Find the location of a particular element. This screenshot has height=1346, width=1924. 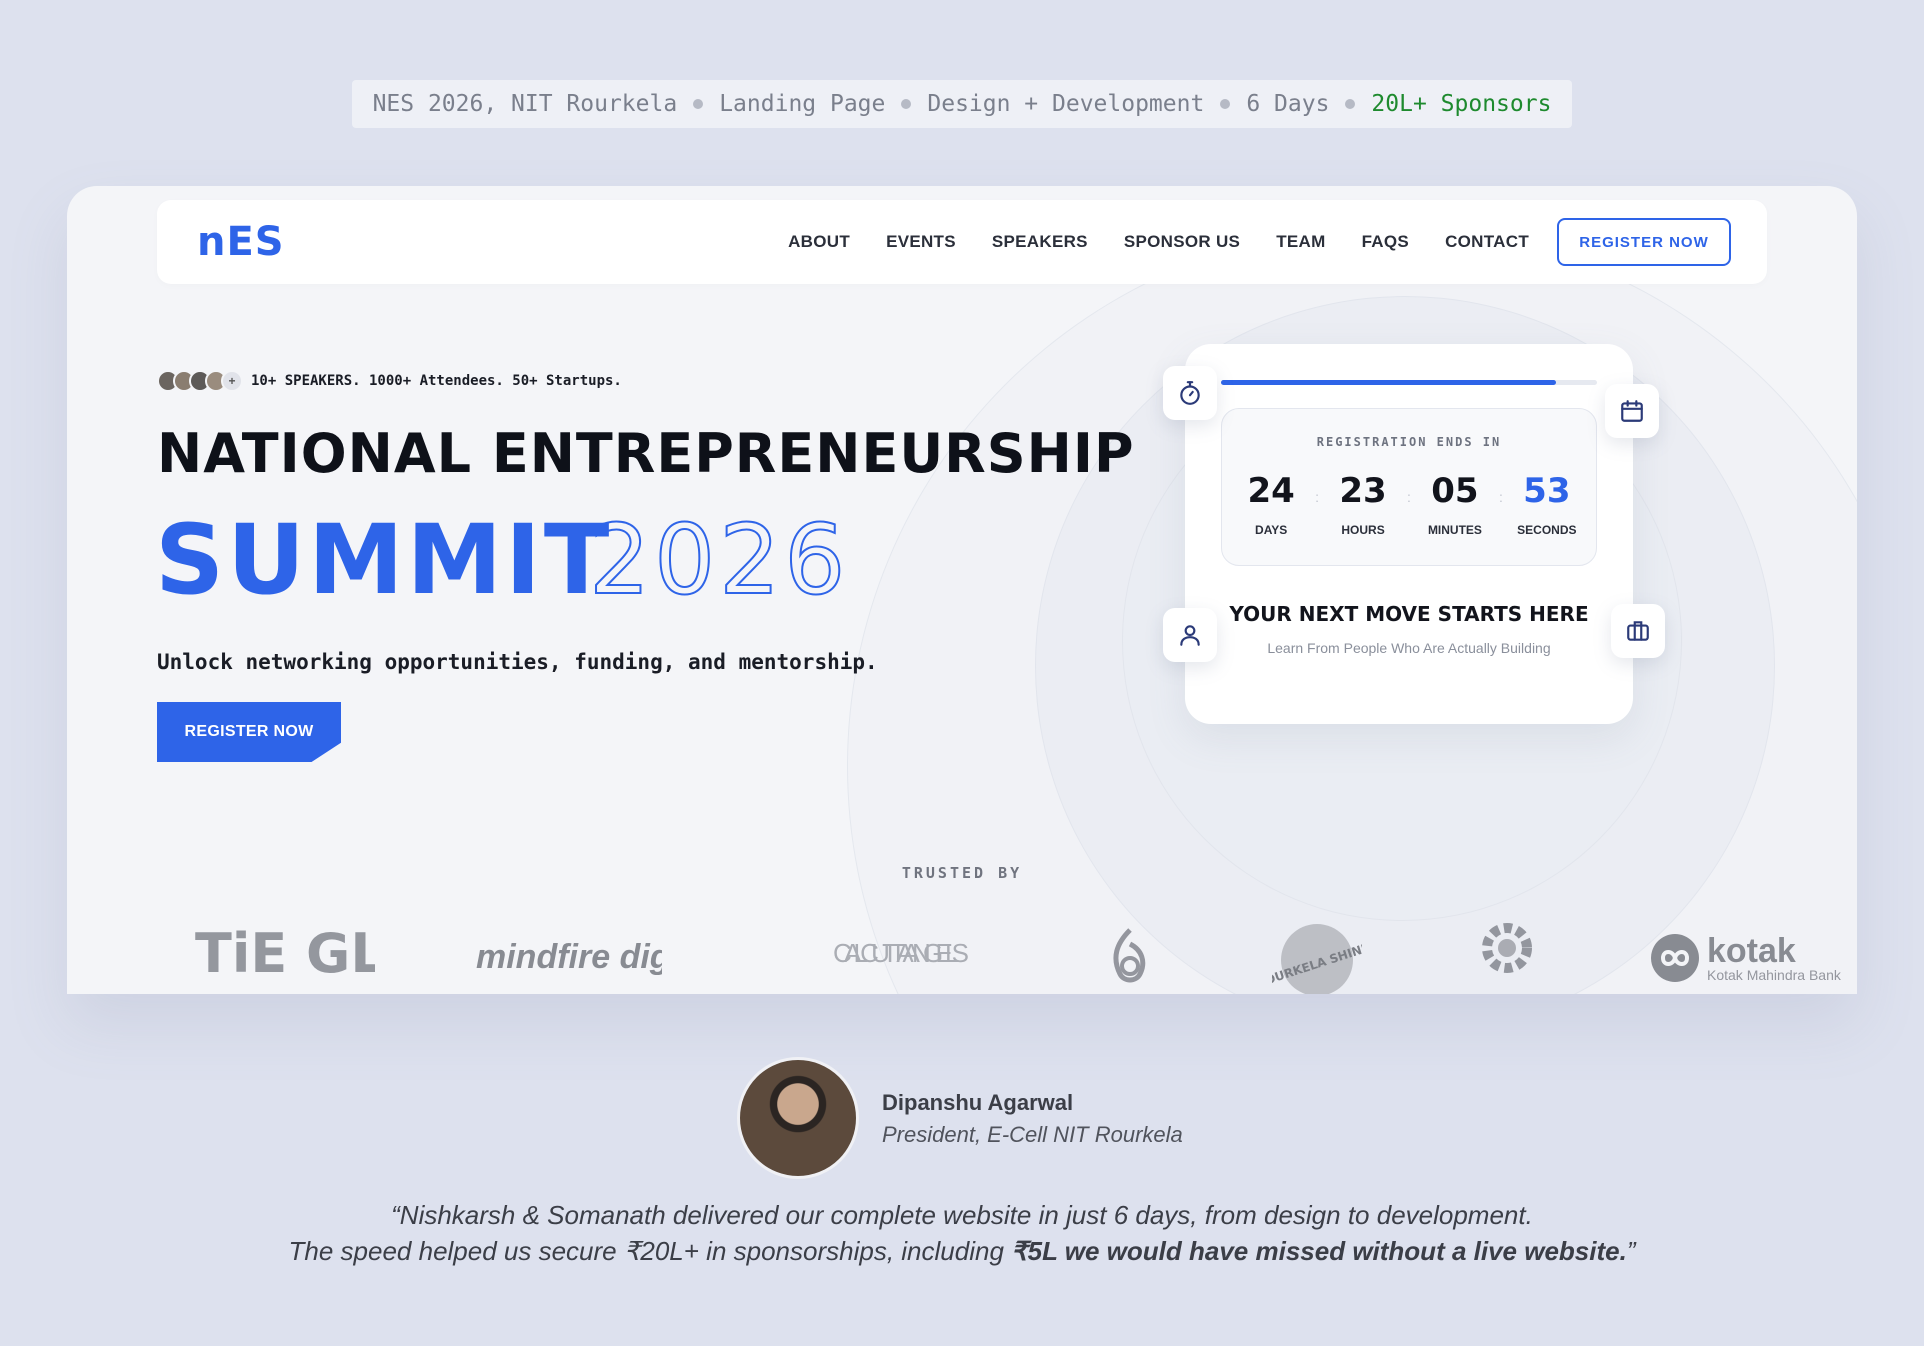

countdown-days: 24 DAYS is located at coordinates (1271, 504).